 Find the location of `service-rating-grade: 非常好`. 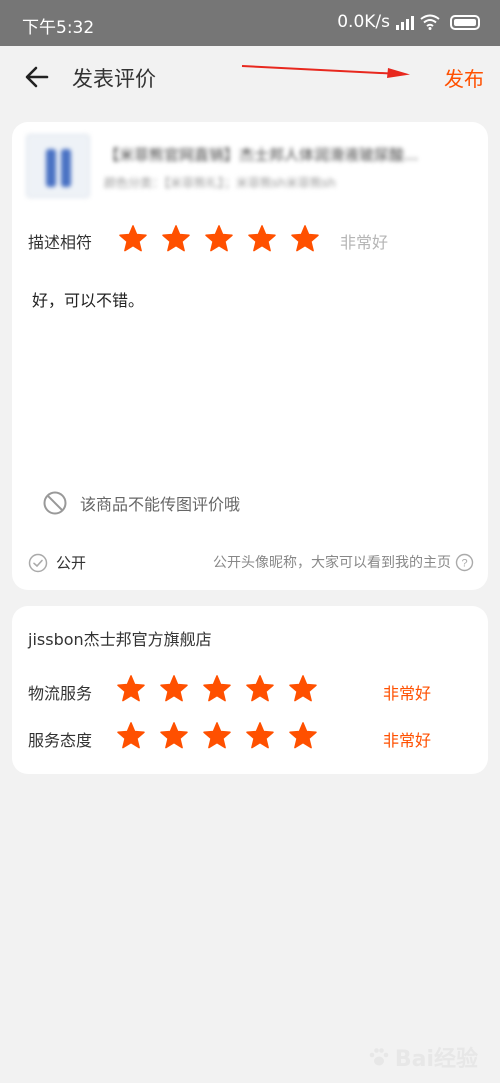

service-rating-grade: 非常好 is located at coordinates (407, 740).